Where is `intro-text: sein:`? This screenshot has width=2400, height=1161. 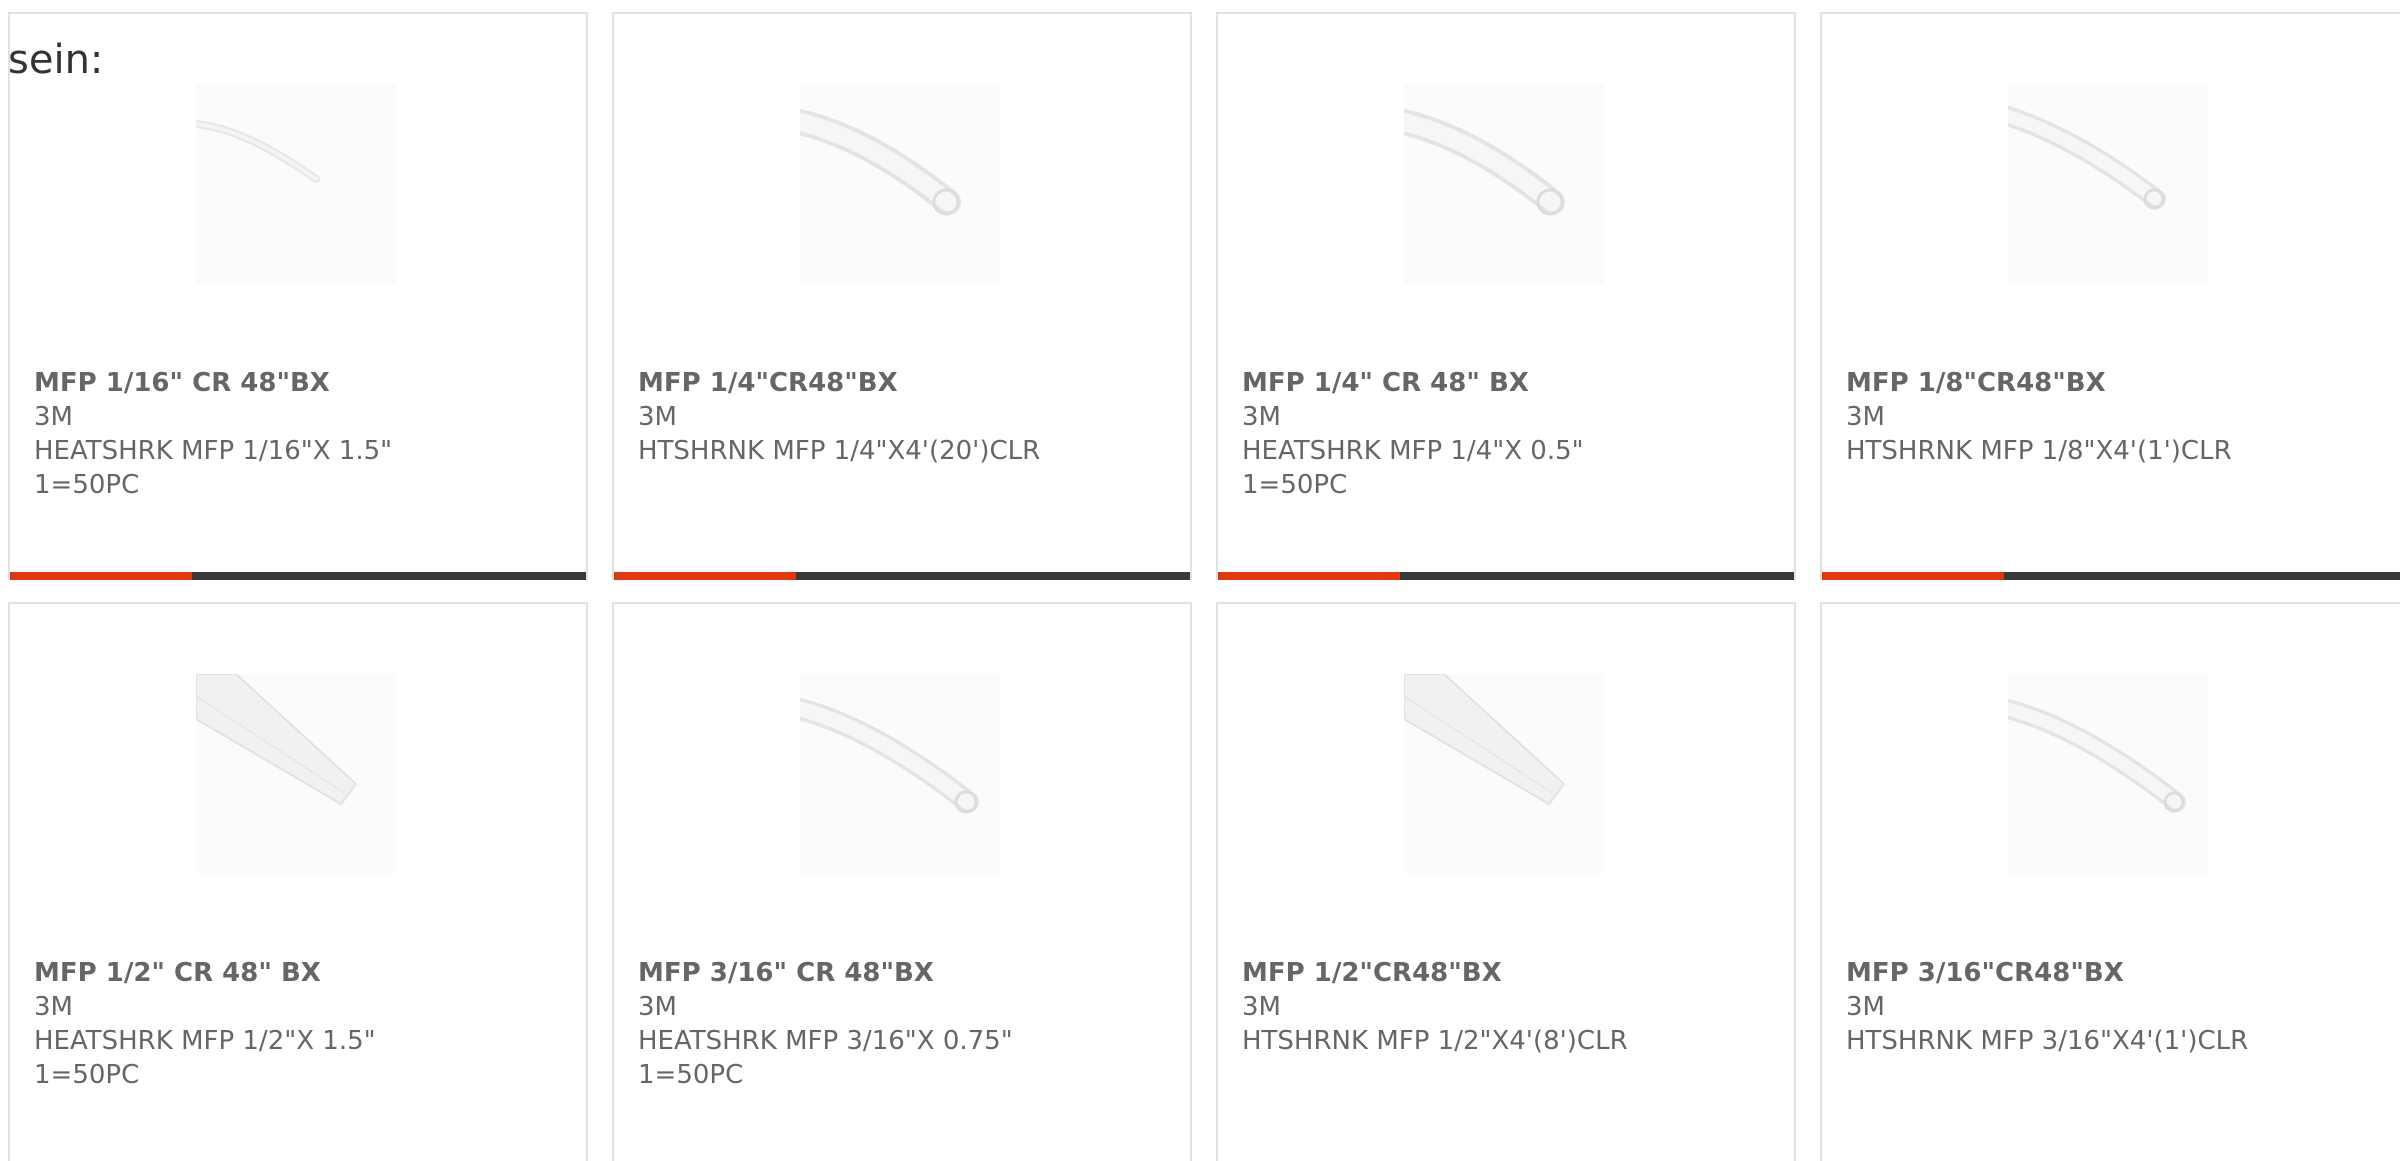 intro-text: sein: is located at coordinates (56, 60).